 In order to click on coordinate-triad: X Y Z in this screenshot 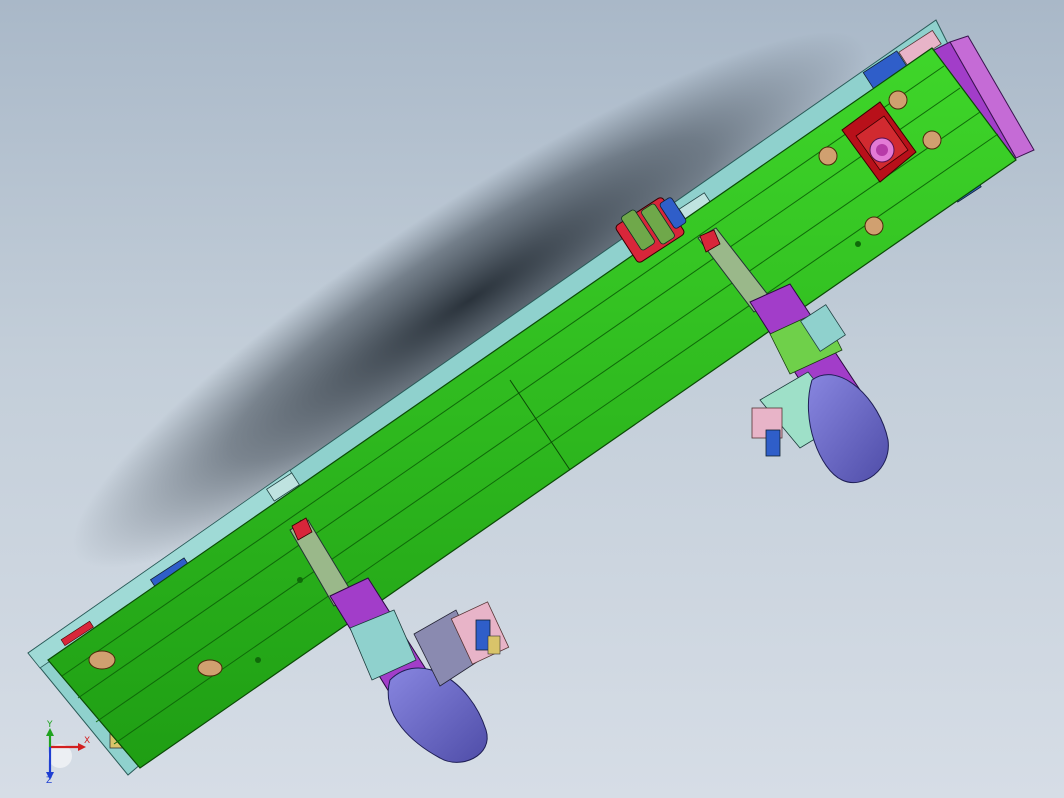, I will do `click(69, 753)`.